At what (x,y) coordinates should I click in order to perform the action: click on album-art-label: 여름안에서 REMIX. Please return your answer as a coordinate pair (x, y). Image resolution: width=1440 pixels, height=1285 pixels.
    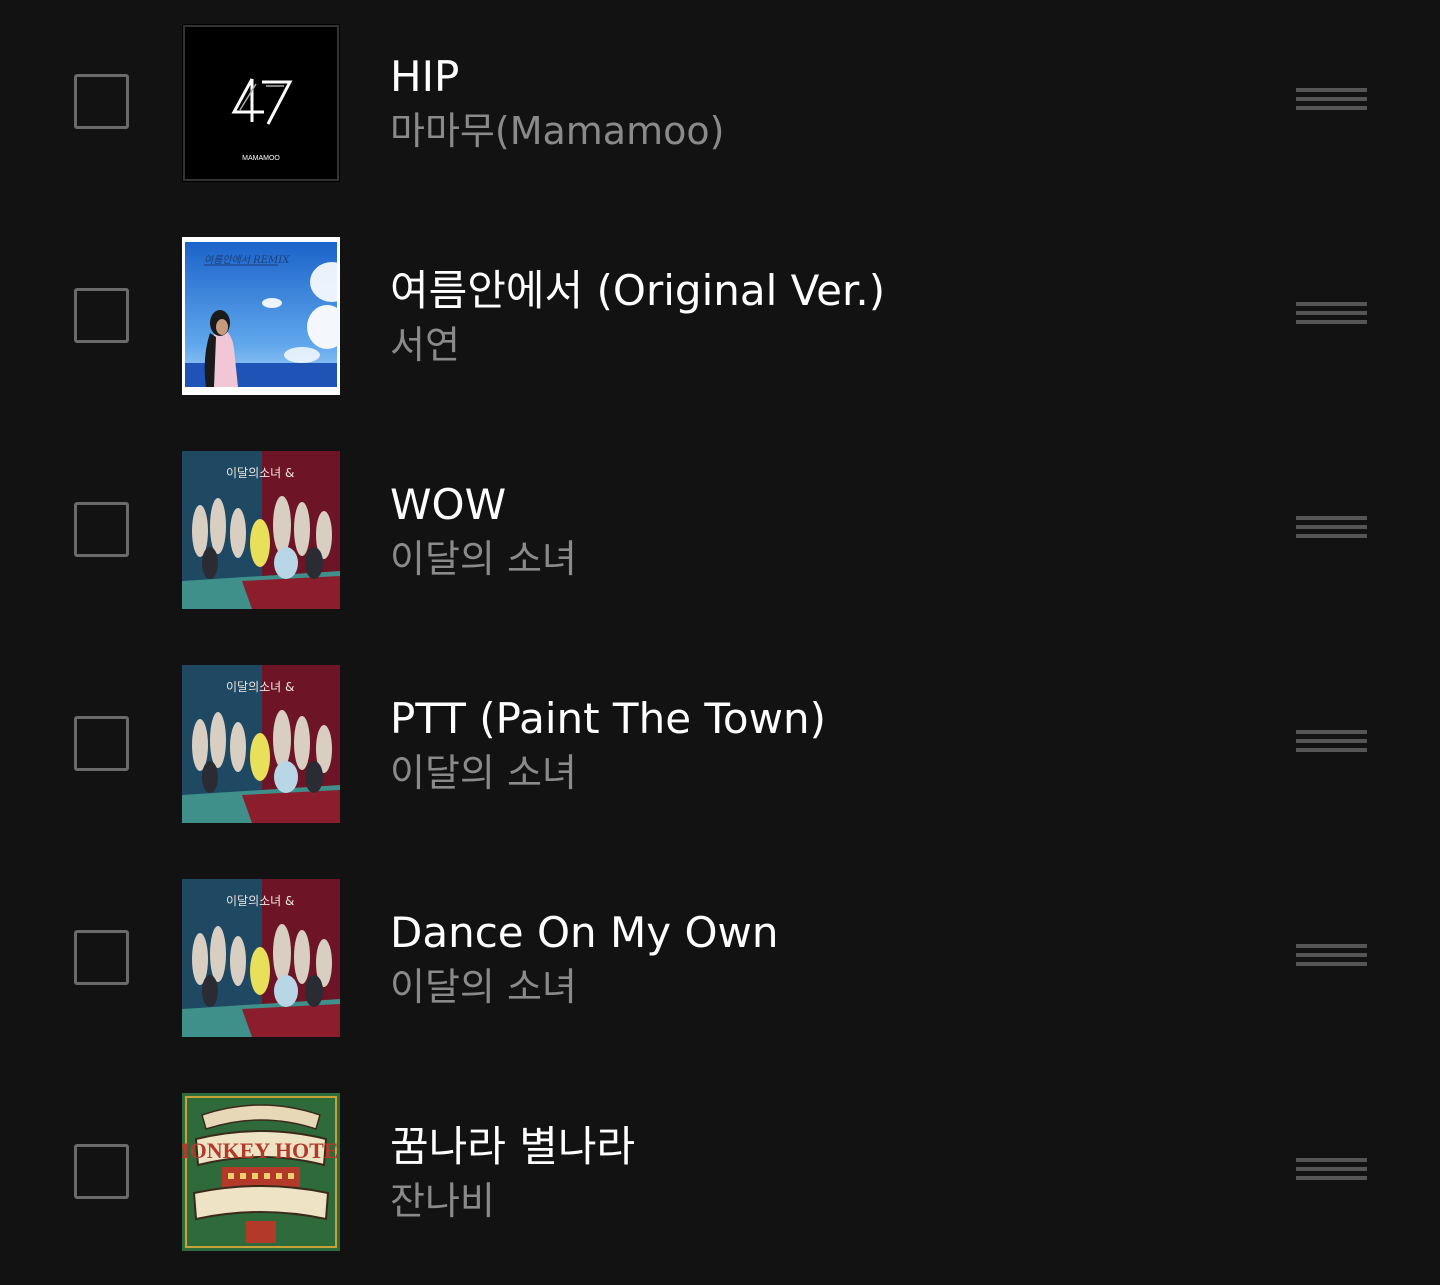
    Looking at the image, I should click on (247, 260).